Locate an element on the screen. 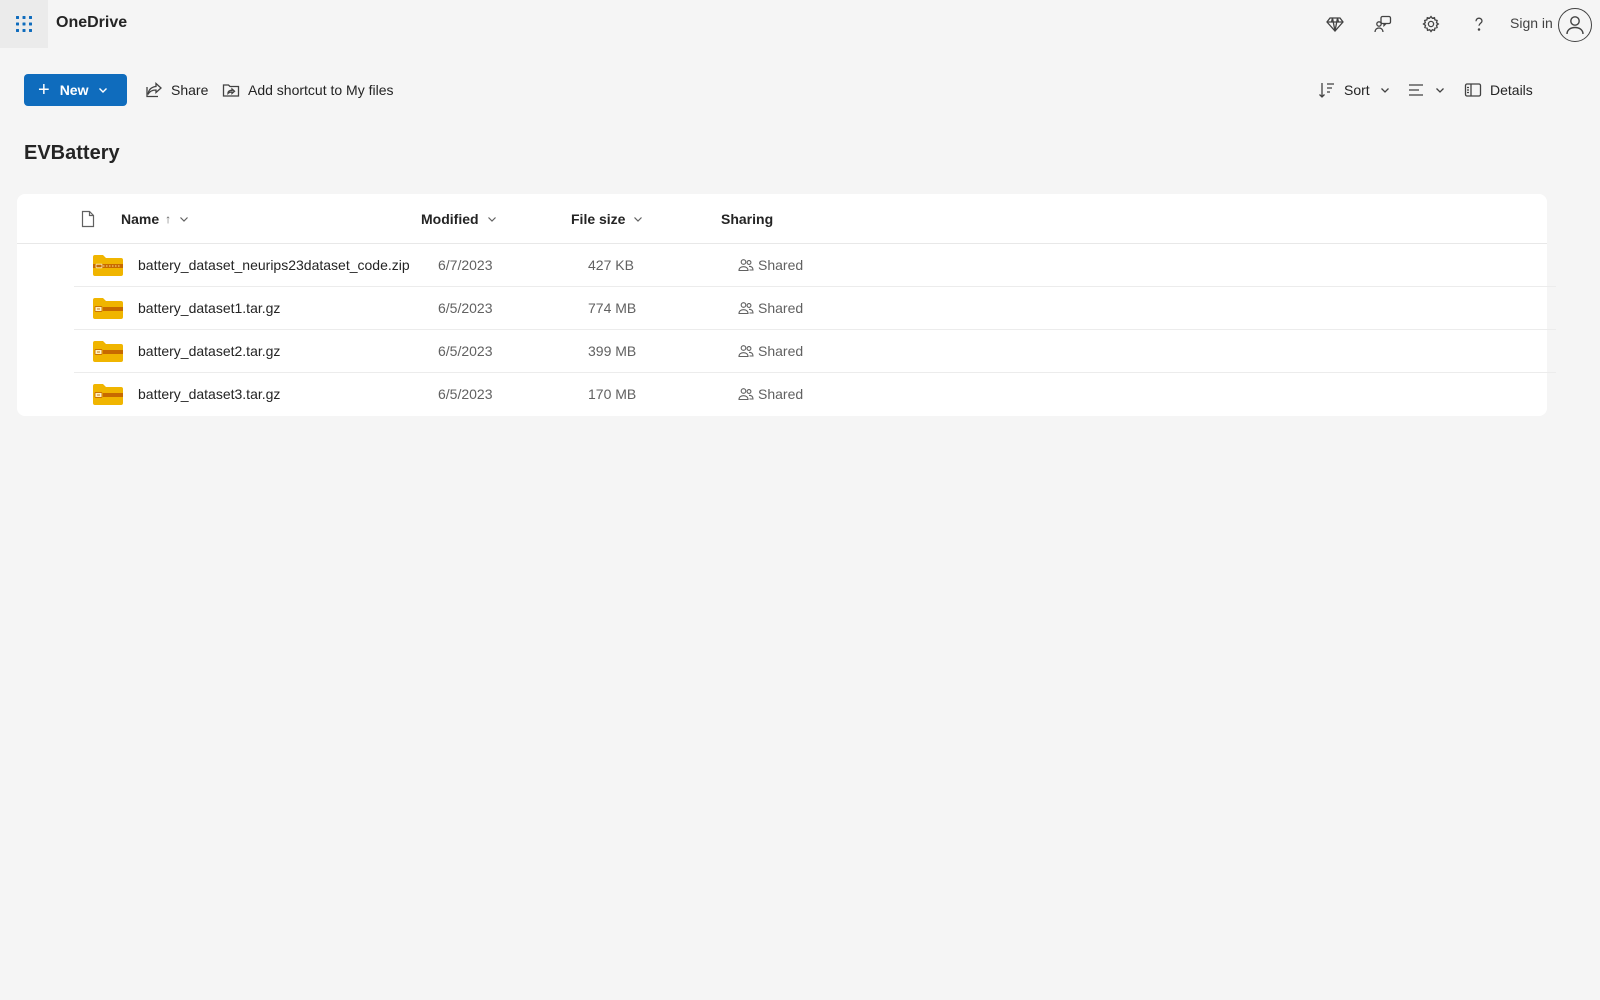 This screenshot has height=1000, width=1600. file-list-header: Name ↑ Modified File size Sharing is located at coordinates (782, 219).